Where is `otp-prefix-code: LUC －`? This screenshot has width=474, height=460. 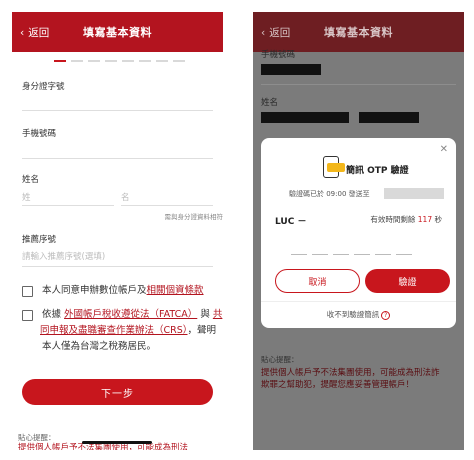
otp-prefix-code: LUC － is located at coordinates (291, 222).